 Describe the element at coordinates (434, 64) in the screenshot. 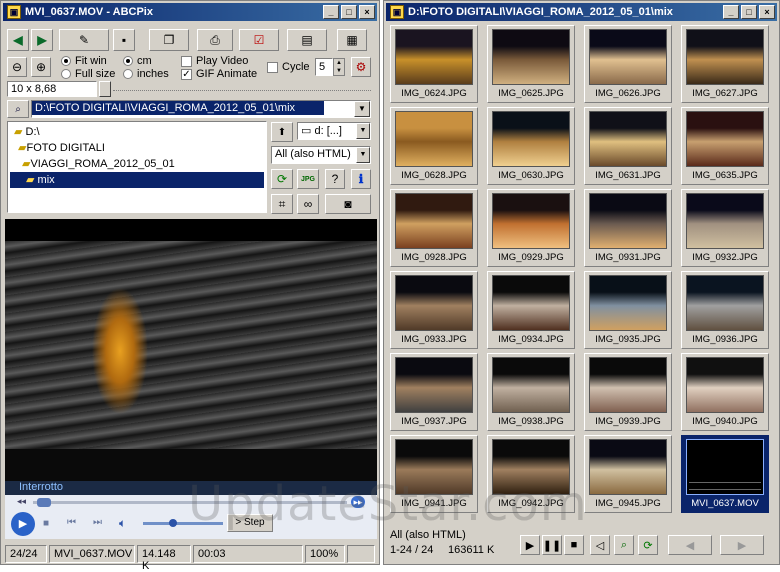

I see `thumbnail: IMG_0624.JPG` at that location.